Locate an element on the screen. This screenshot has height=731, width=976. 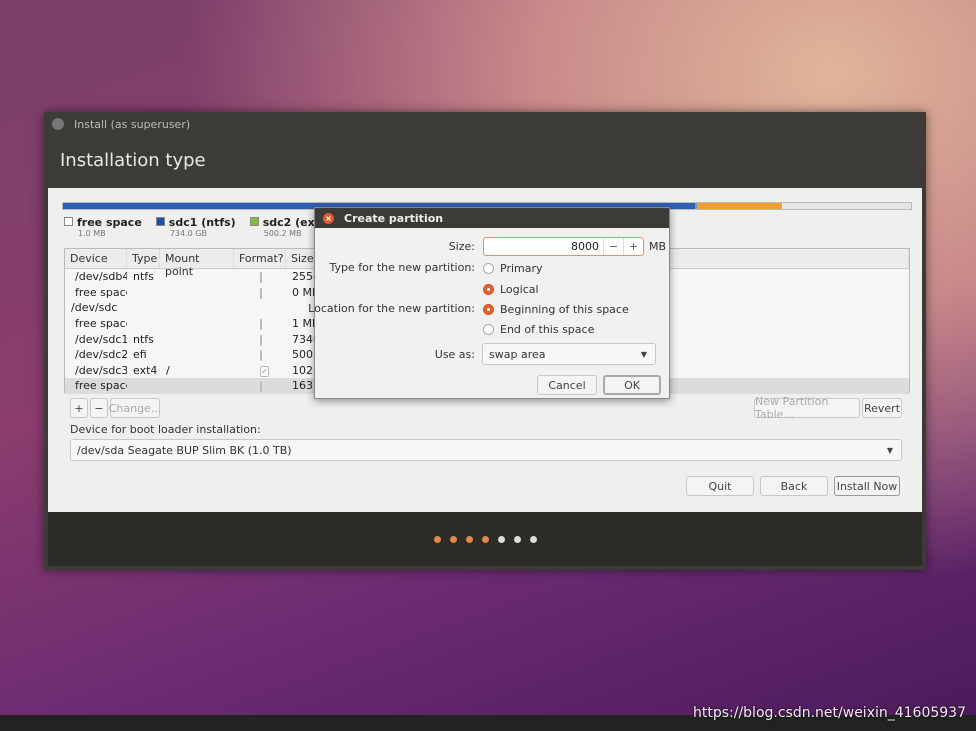
close-icon is located at coordinates (58, 124).